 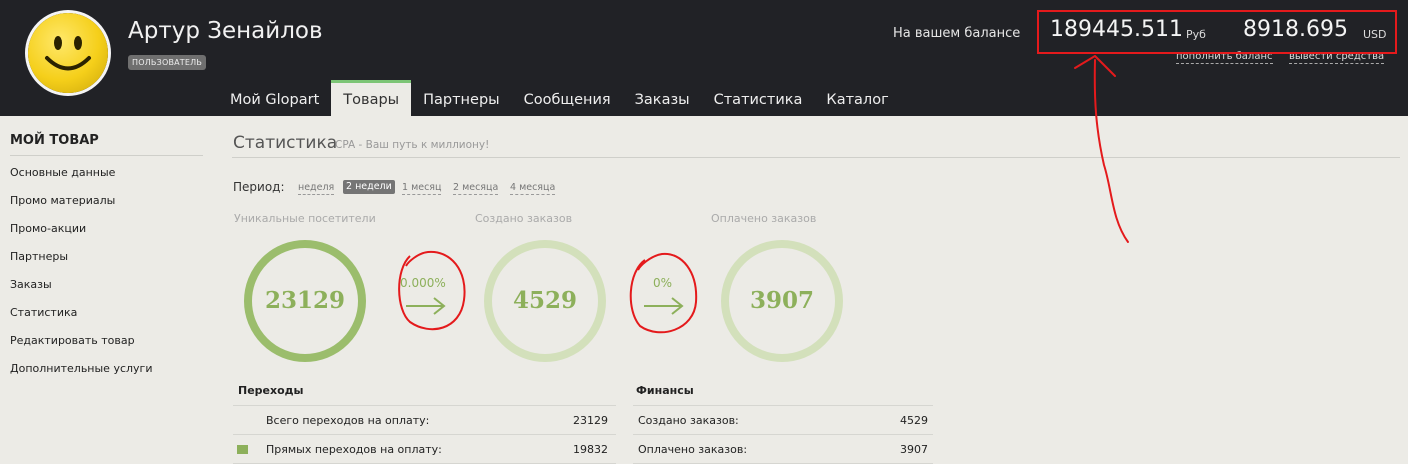 What do you see at coordinates (665, 390) in the screenshot?
I see `finance-title: Финансы` at bounding box center [665, 390].